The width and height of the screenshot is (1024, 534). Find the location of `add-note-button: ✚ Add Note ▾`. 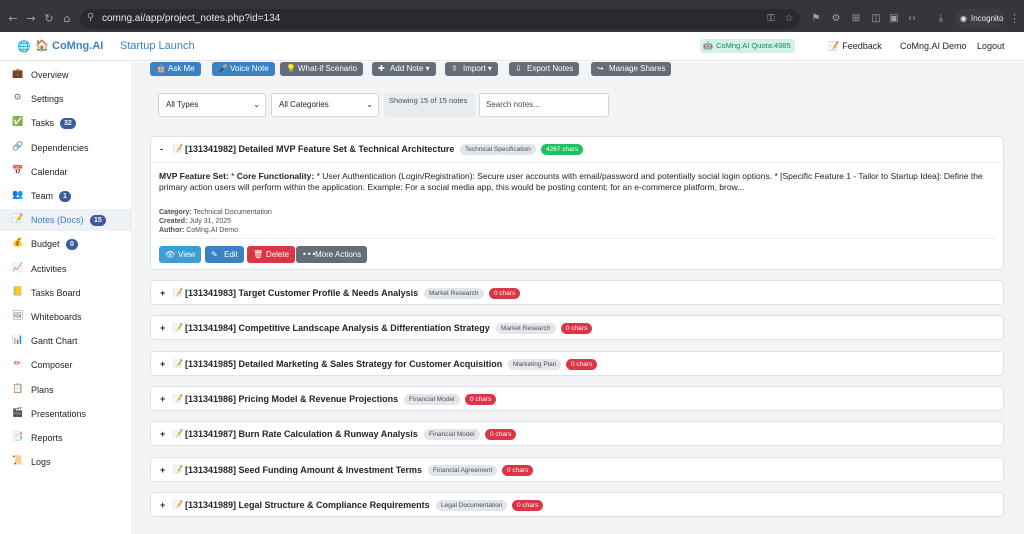

add-note-button: ✚ Add Note ▾ is located at coordinates (404, 69).